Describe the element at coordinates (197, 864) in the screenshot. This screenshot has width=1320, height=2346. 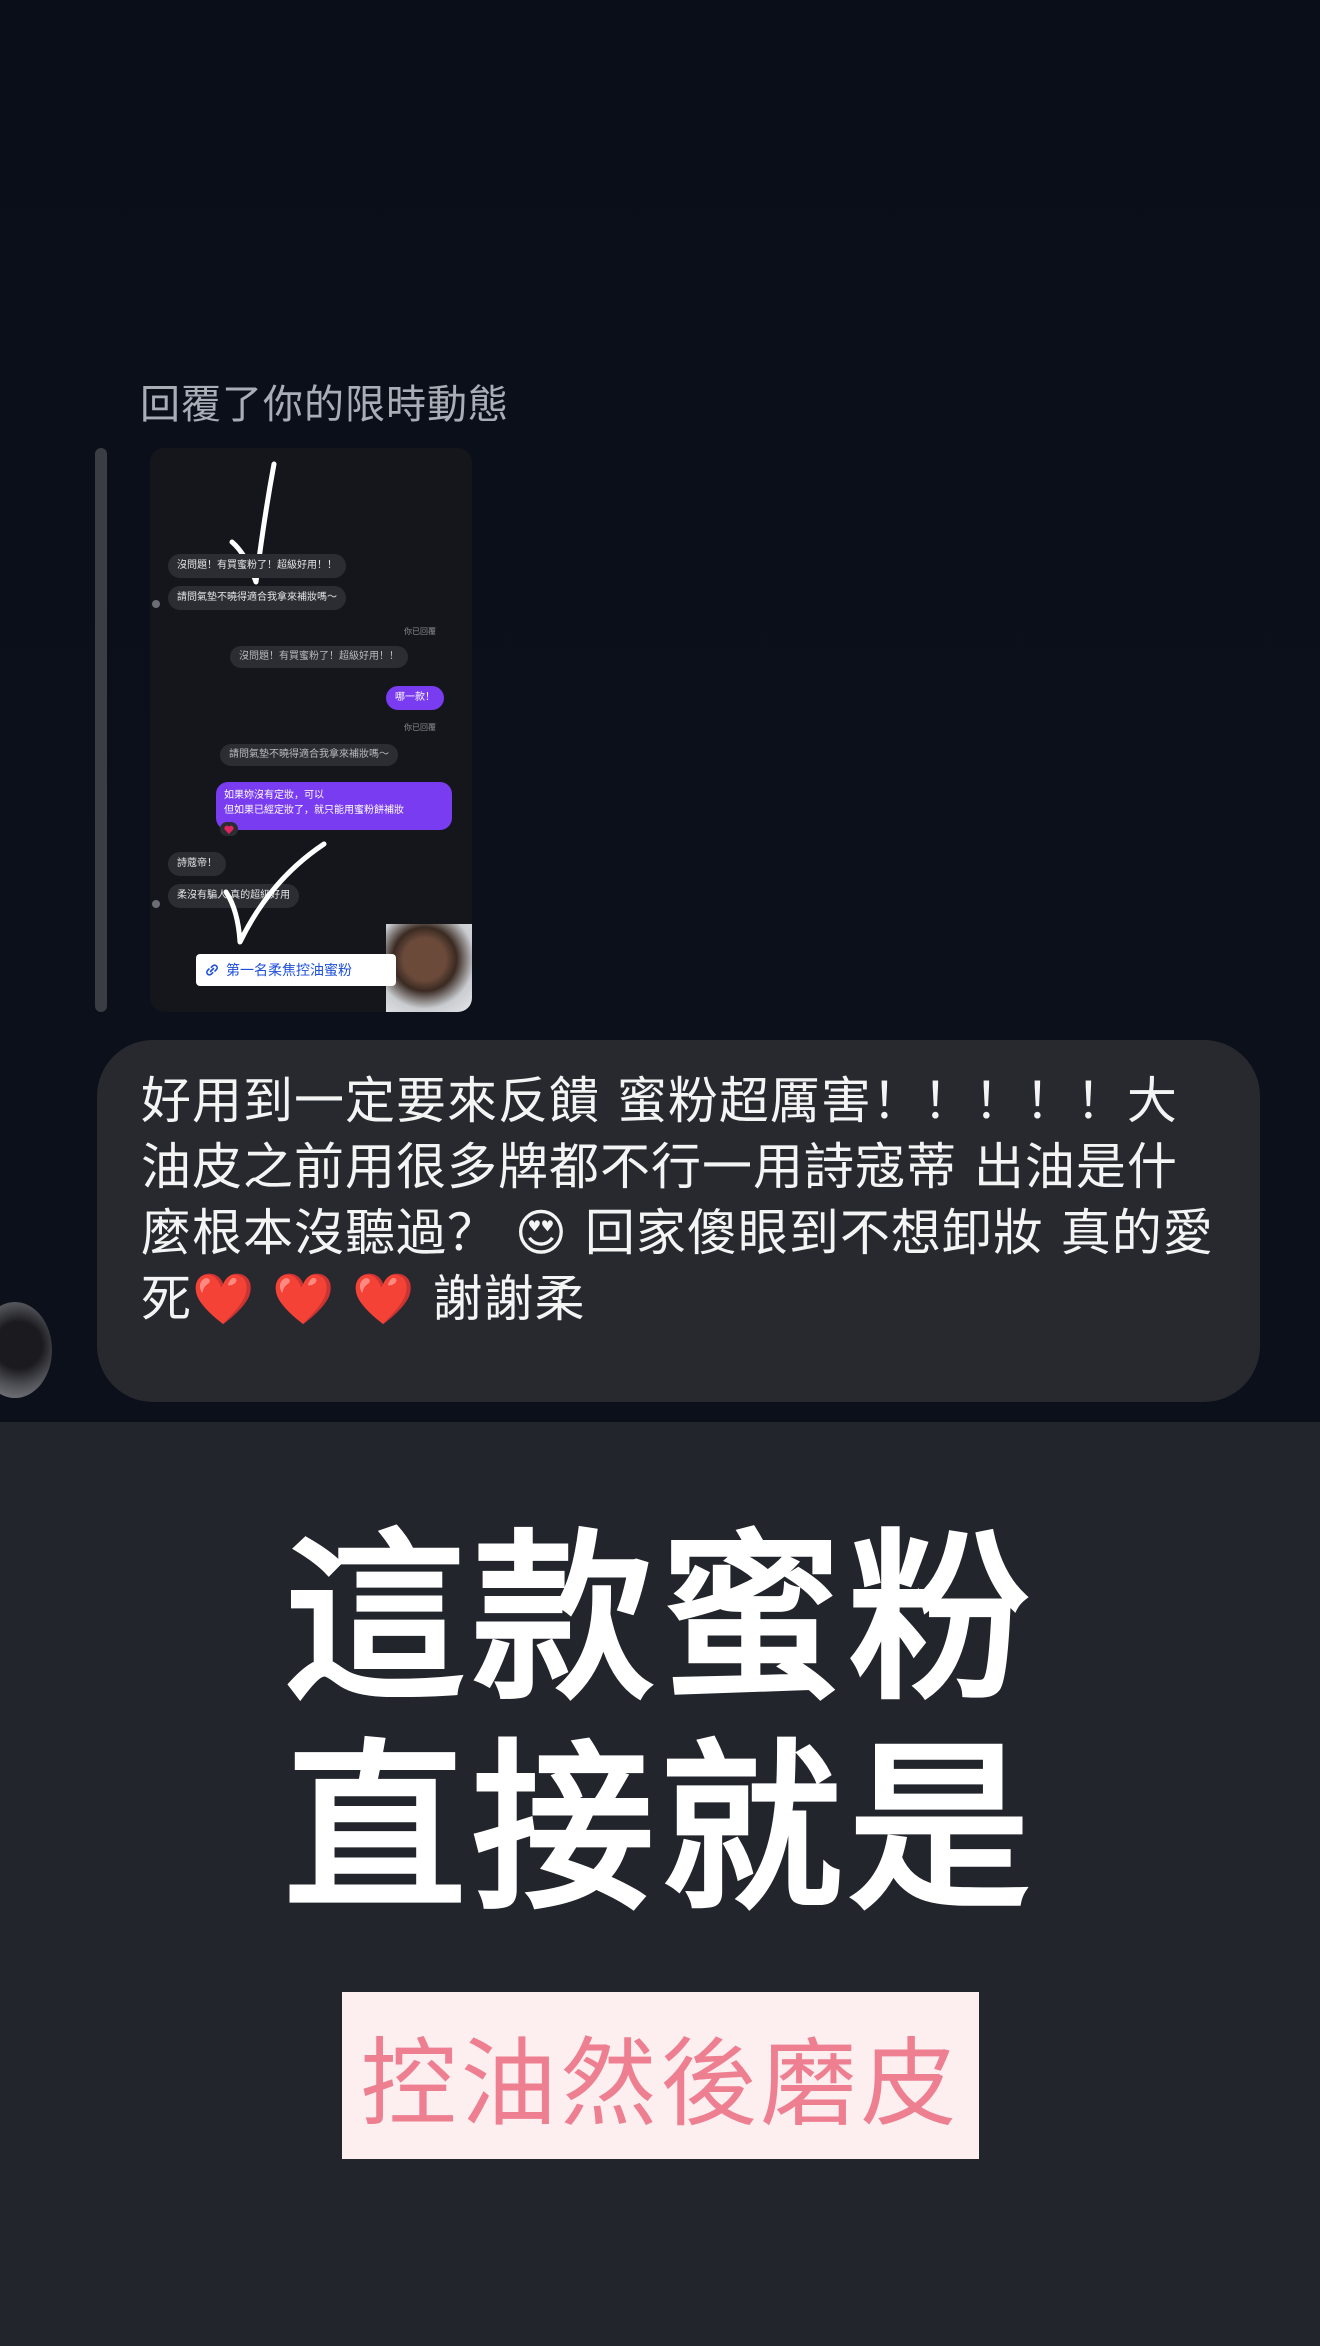
I see `mini-bubble-incoming: 詩蔻帝！` at that location.